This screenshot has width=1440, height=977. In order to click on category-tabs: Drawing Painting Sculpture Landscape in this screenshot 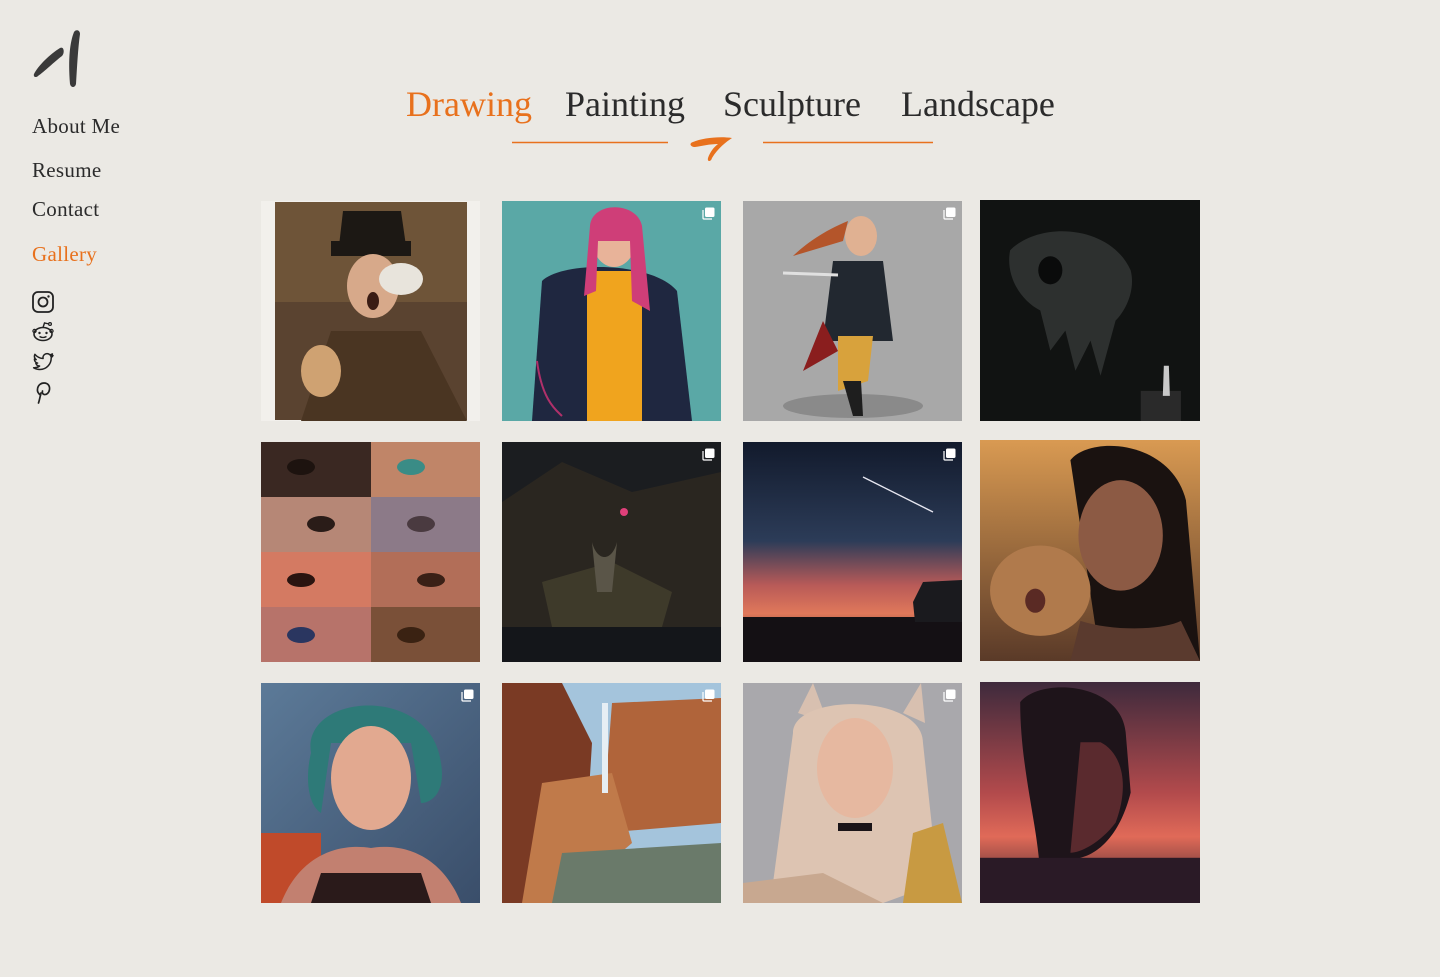, I will do `click(720, 104)`.